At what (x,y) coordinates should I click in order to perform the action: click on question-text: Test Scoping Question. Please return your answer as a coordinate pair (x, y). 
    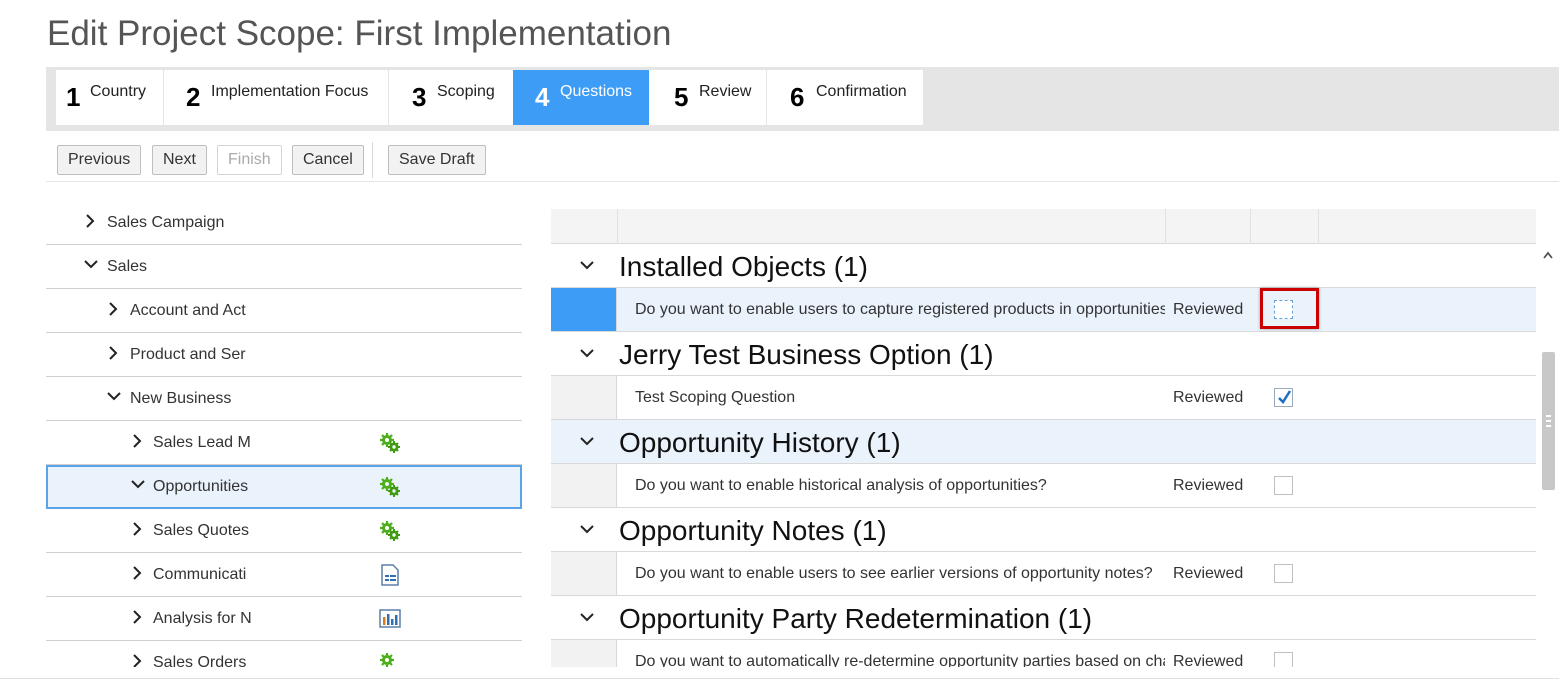
    Looking at the image, I should click on (715, 397).